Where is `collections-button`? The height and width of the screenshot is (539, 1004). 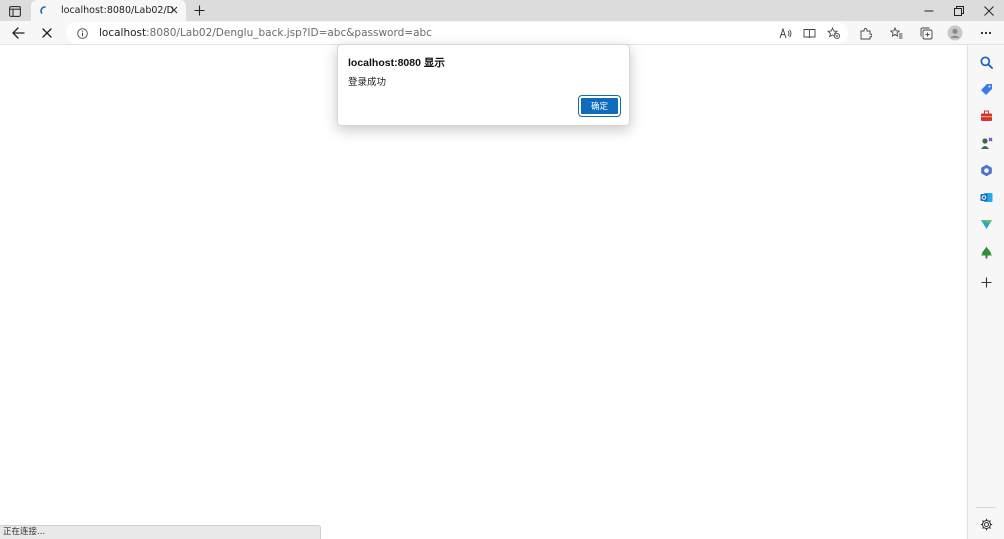
collections-button is located at coordinates (926, 33).